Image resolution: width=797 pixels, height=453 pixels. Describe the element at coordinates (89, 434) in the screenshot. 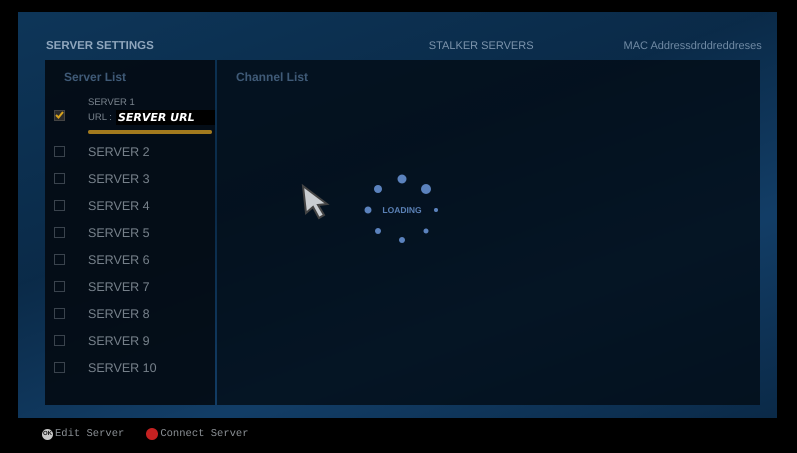

I see `key-hint: Edit Server` at that location.